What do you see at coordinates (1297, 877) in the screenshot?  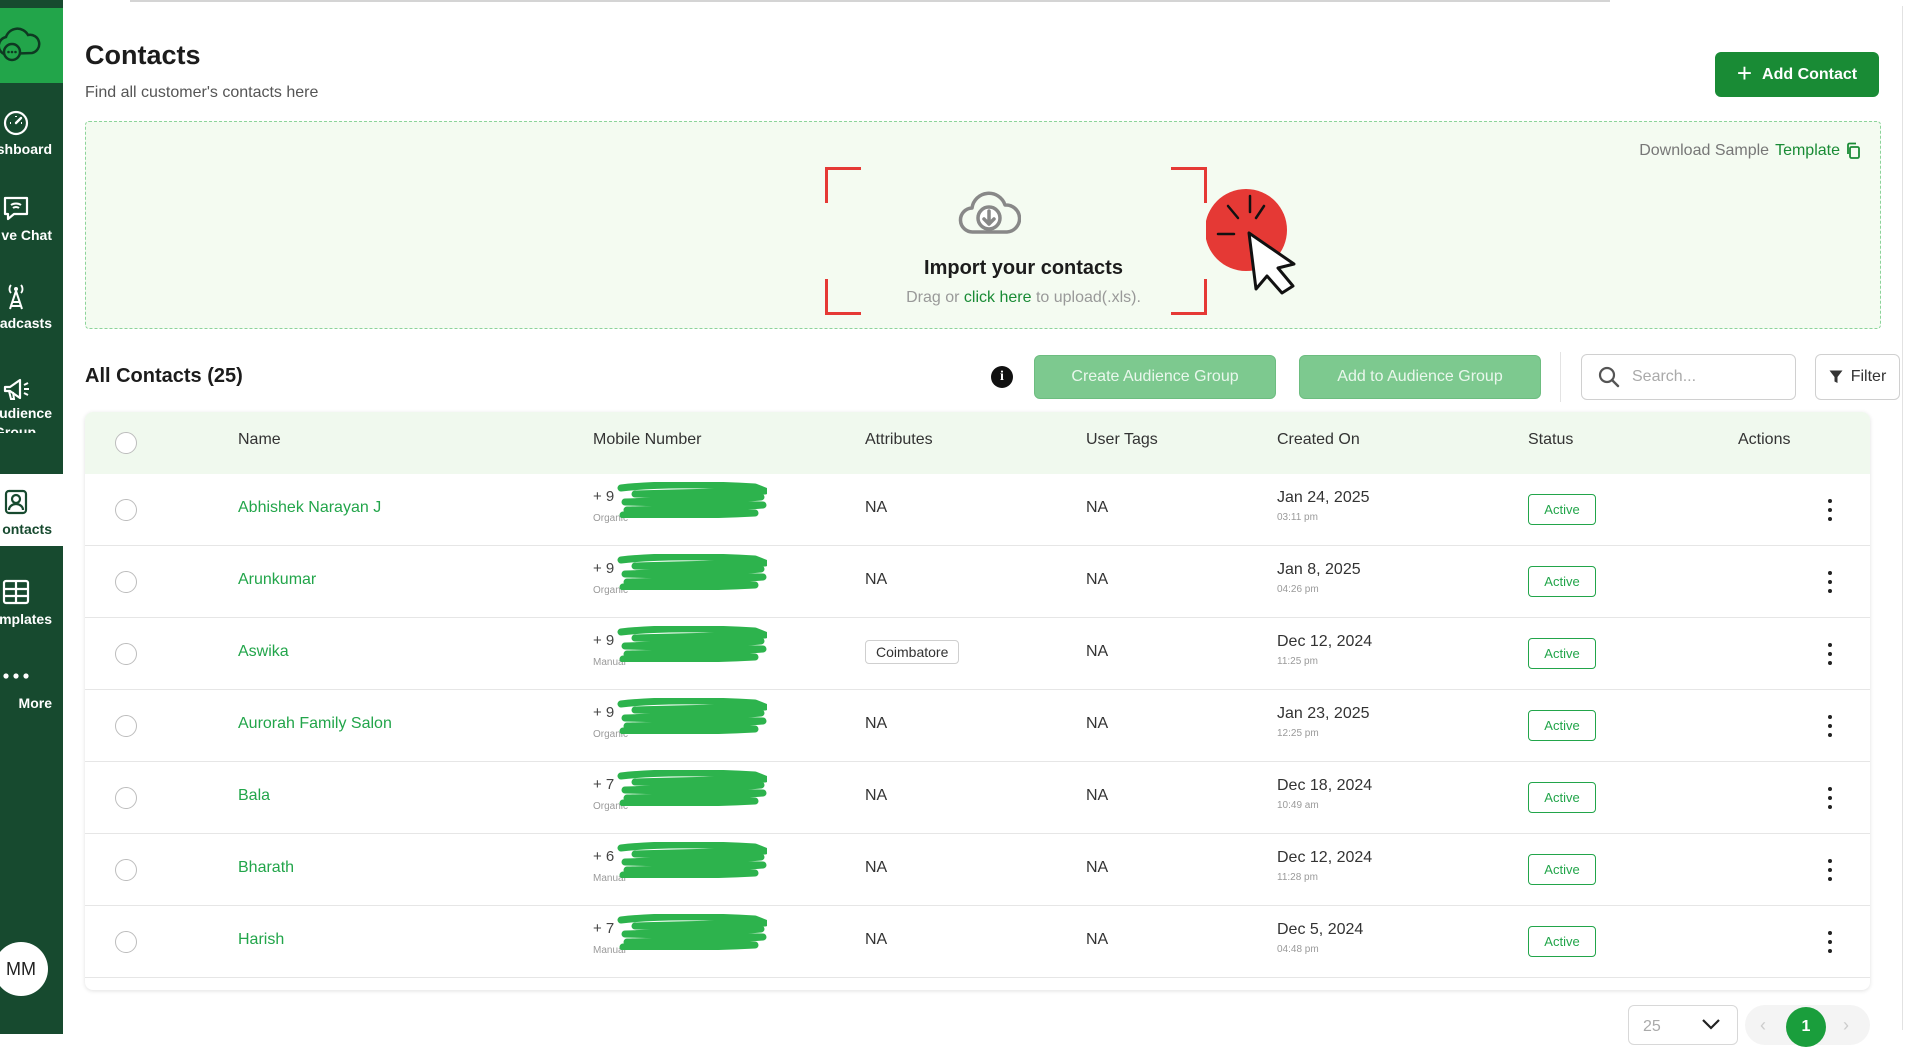 I see `created-time: 11:28 pm` at bounding box center [1297, 877].